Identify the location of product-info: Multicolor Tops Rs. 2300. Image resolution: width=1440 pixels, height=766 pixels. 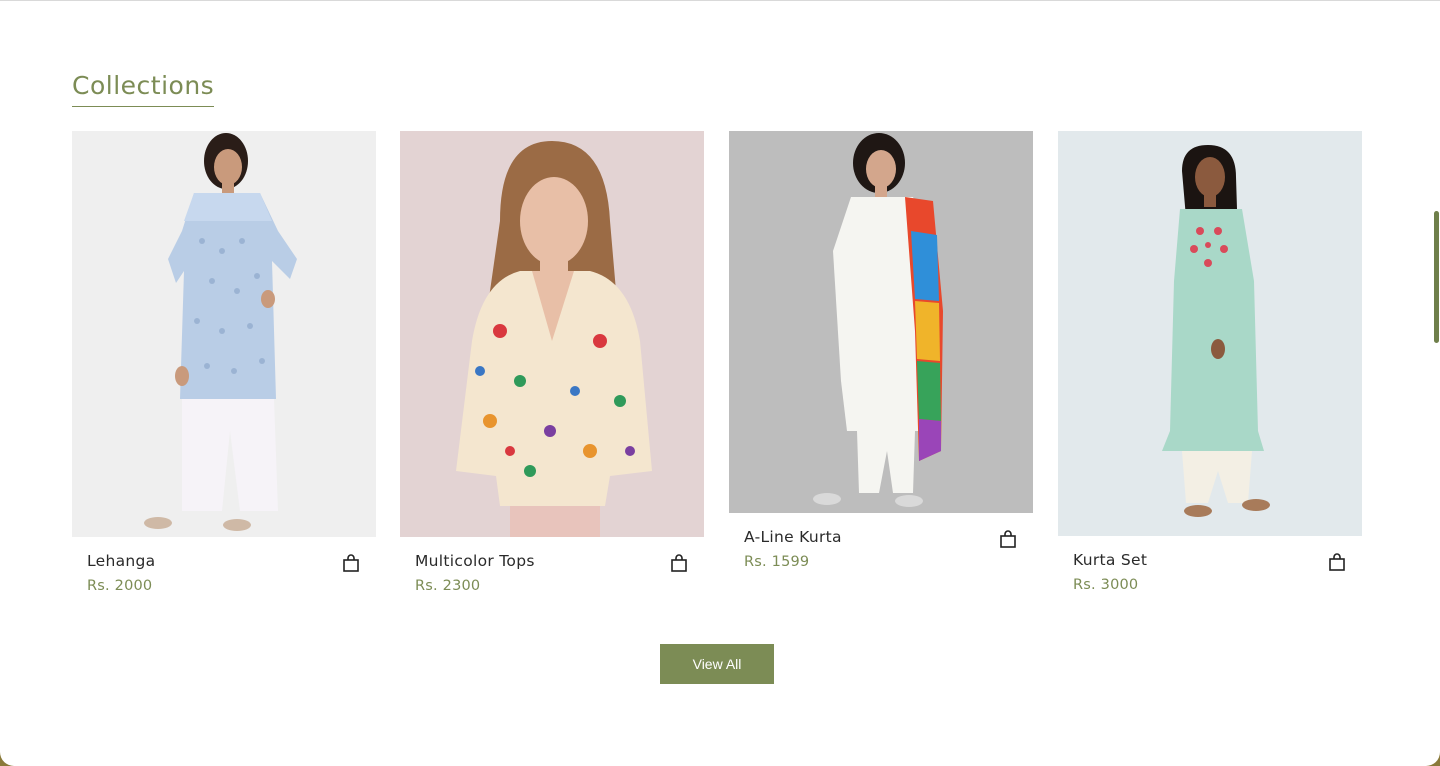
(552, 565).